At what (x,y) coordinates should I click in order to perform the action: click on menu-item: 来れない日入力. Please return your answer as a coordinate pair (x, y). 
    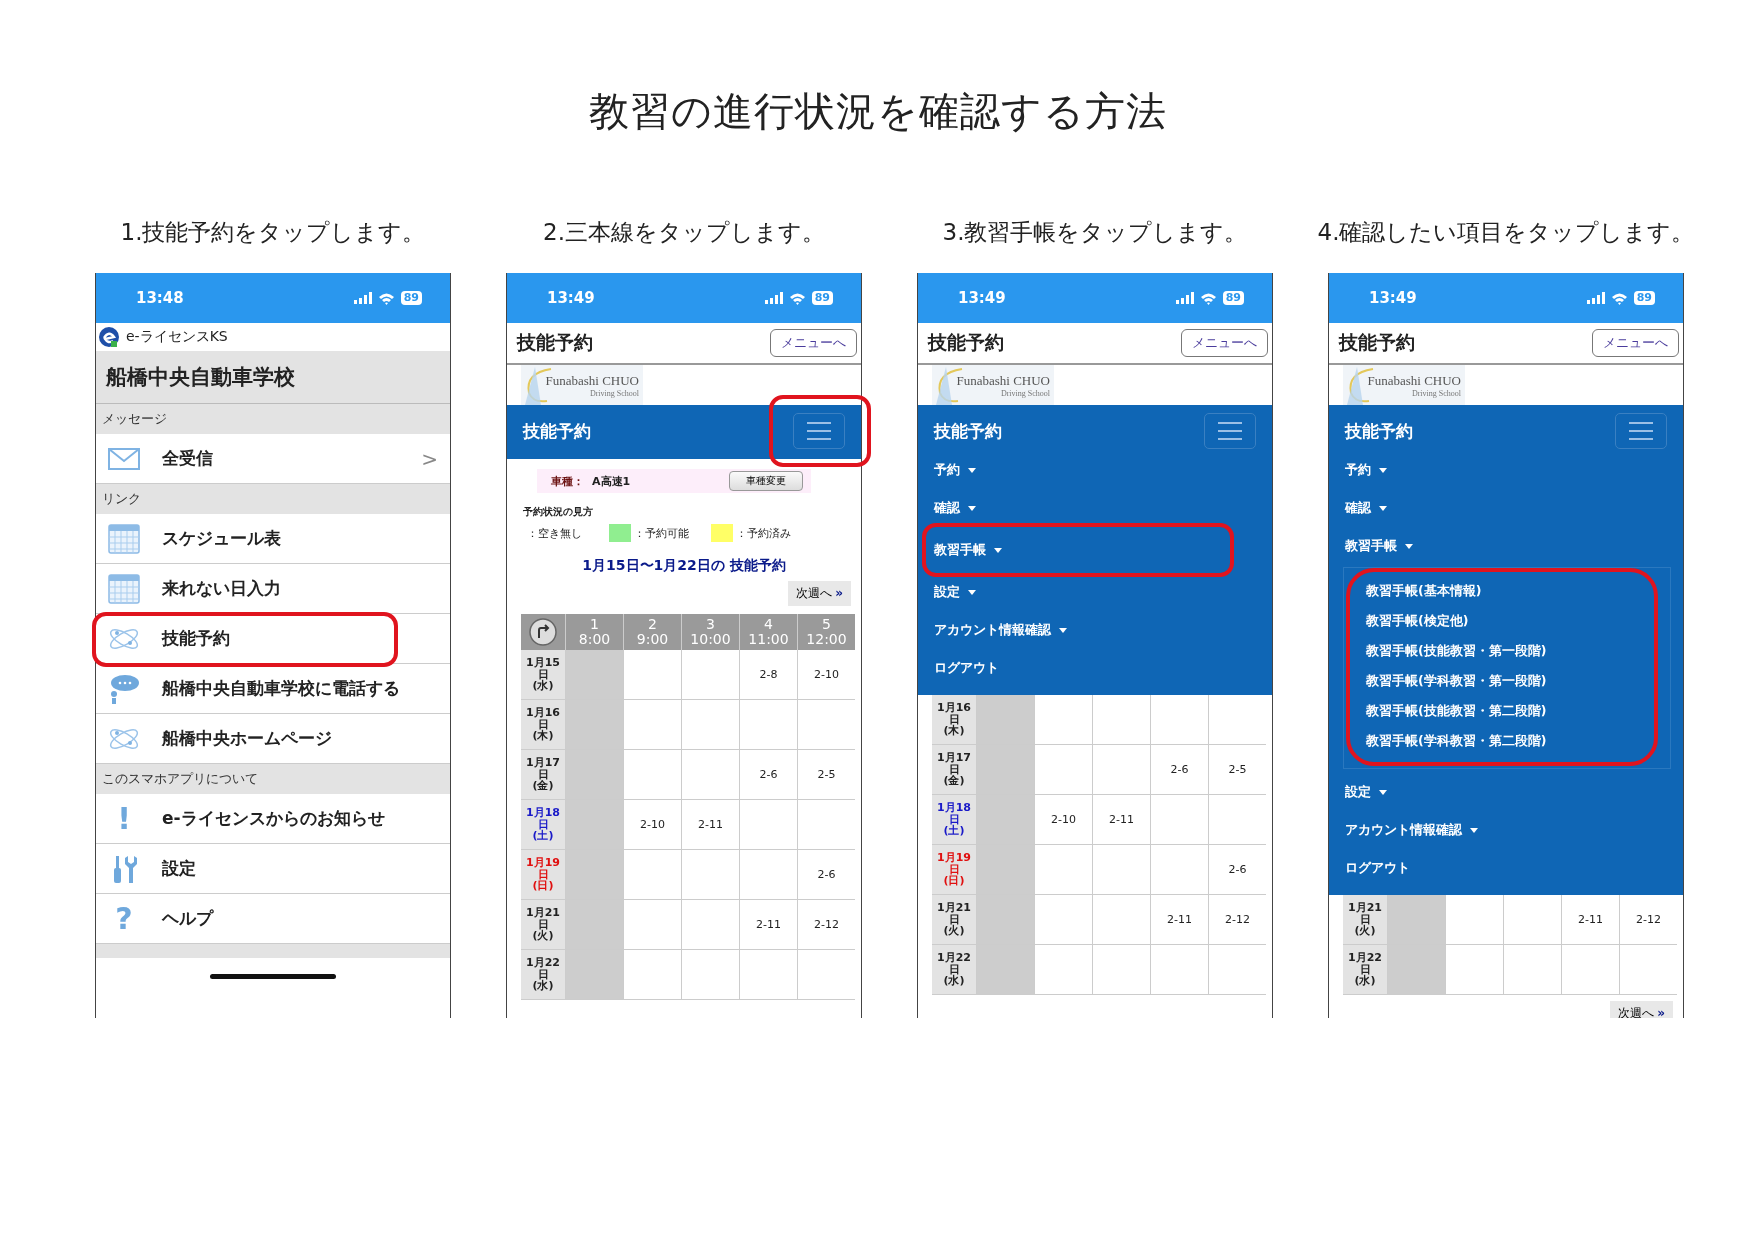
    Looking at the image, I should click on (273, 589).